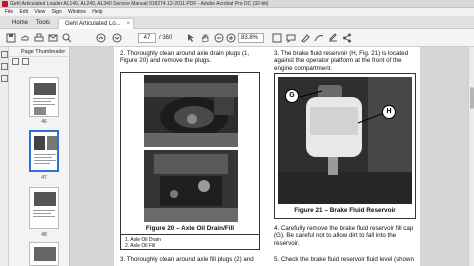  Describe the element at coordinates (237, 38) in the screenshot. I see `main-toolbar: 47 / 360 83.8%` at that location.